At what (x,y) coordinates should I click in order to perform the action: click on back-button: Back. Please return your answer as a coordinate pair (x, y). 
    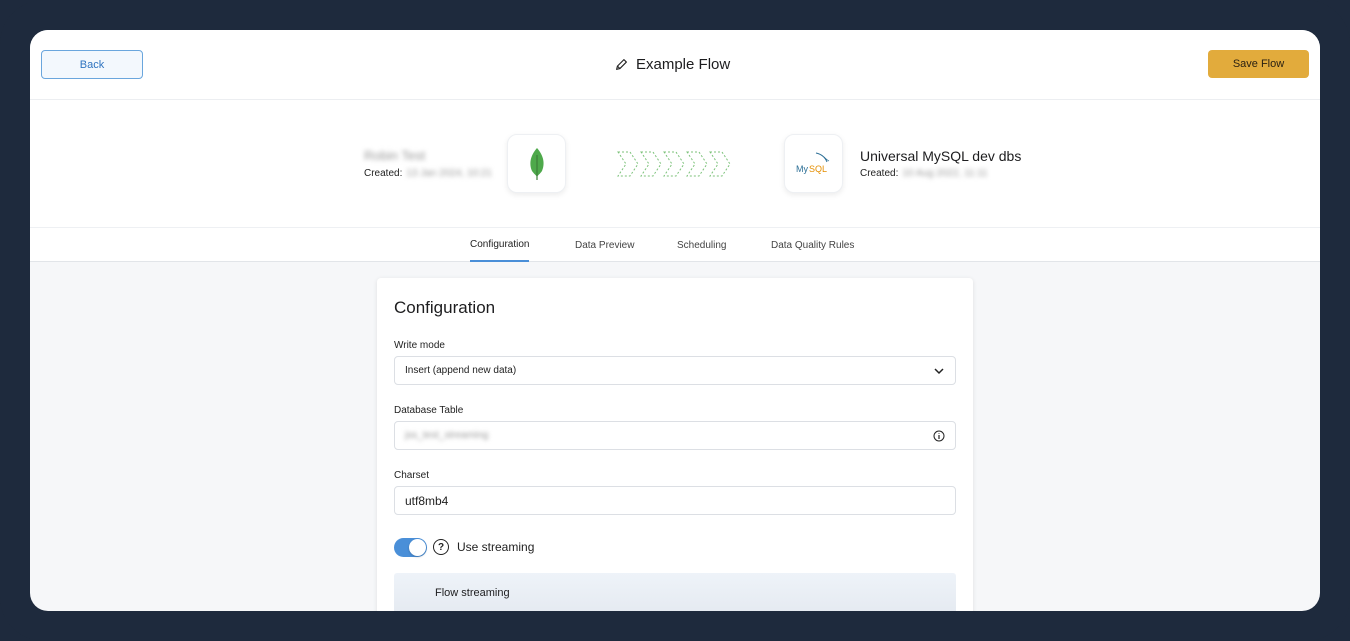
    Looking at the image, I should click on (92, 64).